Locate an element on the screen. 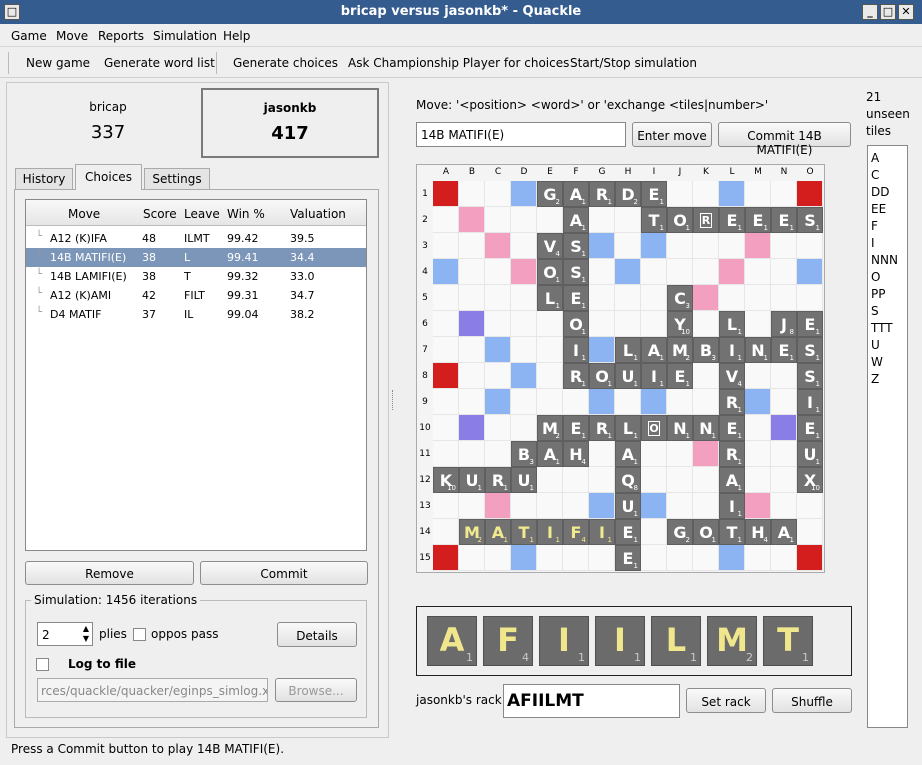 The height and width of the screenshot is (765, 922). splitter-handle is located at coordinates (393, 400).